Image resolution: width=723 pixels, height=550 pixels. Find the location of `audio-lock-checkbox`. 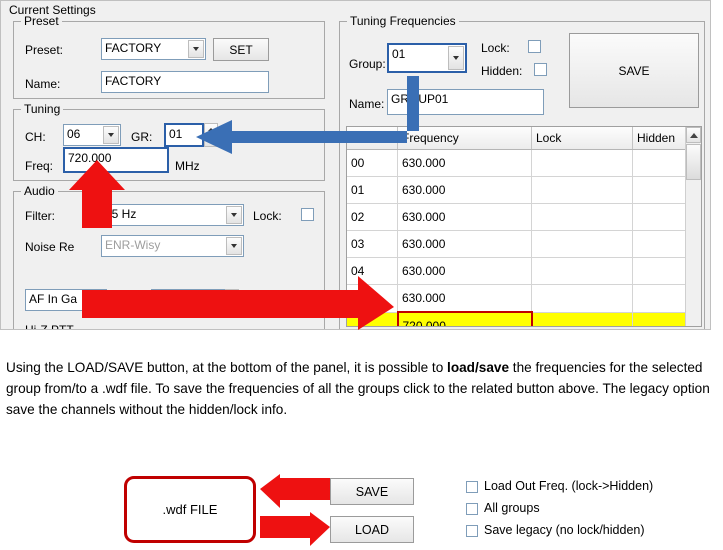

audio-lock-checkbox is located at coordinates (307, 214).